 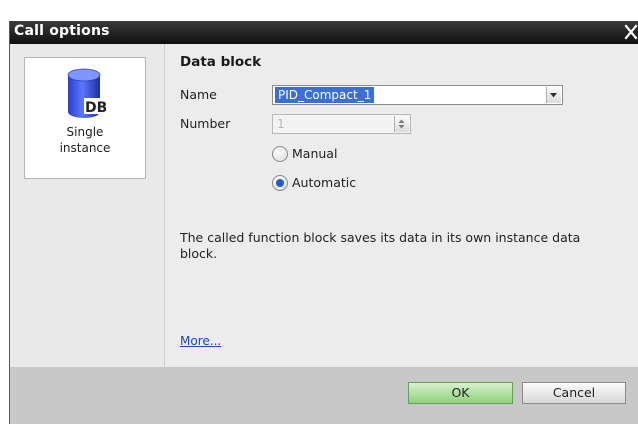 I want to click on radio-automatic-circle, so click(x=280, y=183).